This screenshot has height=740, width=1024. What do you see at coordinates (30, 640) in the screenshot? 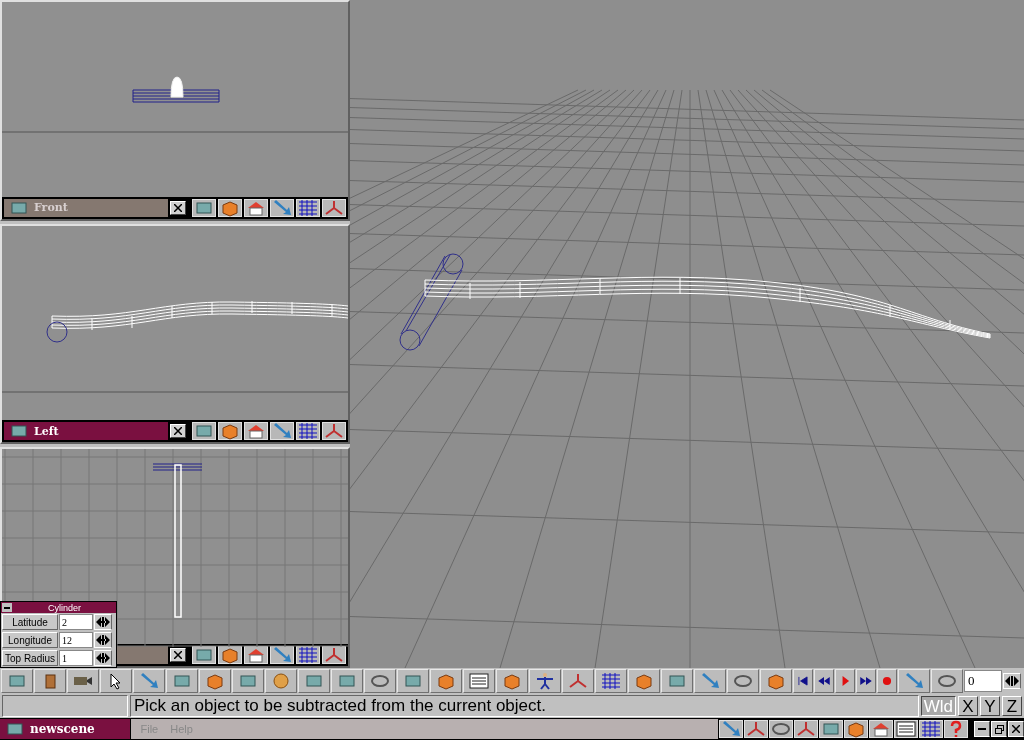
I see `field-label: Longitude` at bounding box center [30, 640].